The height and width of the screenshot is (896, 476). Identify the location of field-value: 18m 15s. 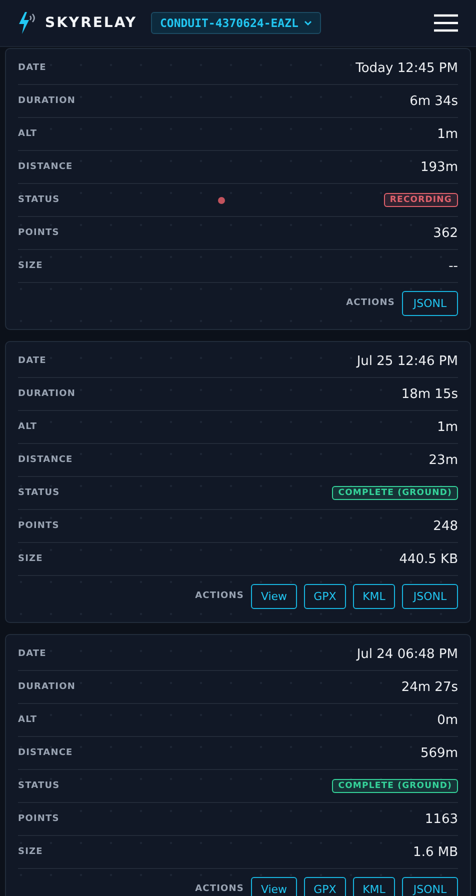
(429, 394).